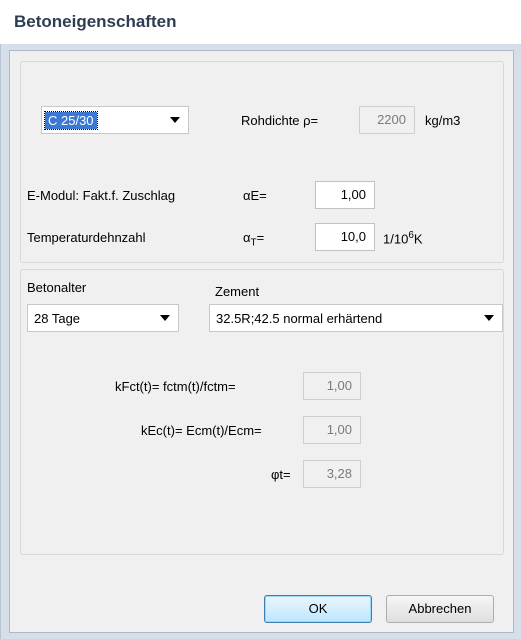  What do you see at coordinates (281, 474) in the screenshot?
I see `phi-label: φt=` at bounding box center [281, 474].